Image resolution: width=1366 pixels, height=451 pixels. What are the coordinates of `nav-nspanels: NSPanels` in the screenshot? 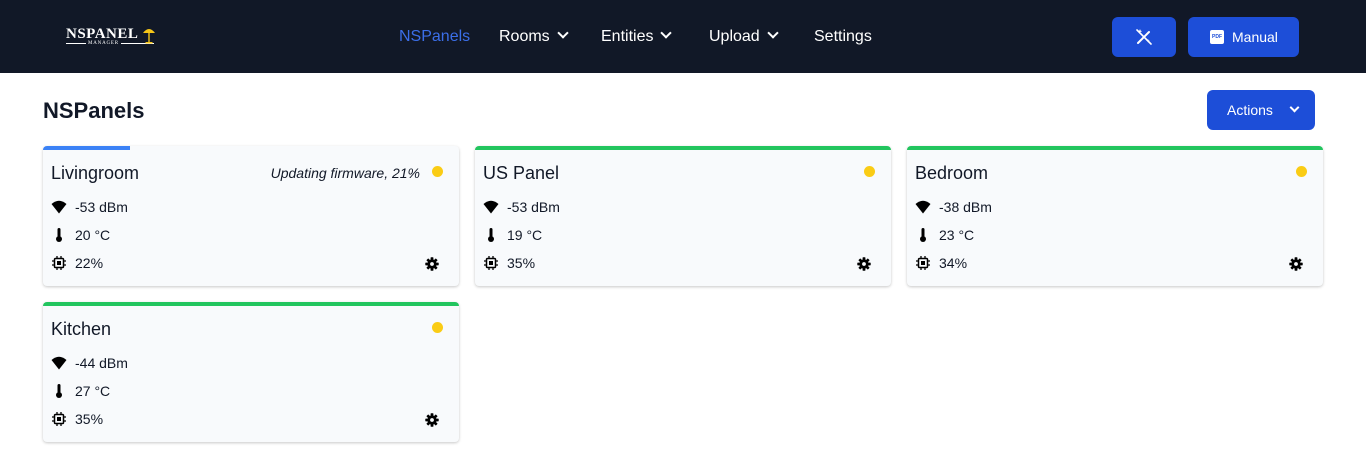 It's located at (434, 37).